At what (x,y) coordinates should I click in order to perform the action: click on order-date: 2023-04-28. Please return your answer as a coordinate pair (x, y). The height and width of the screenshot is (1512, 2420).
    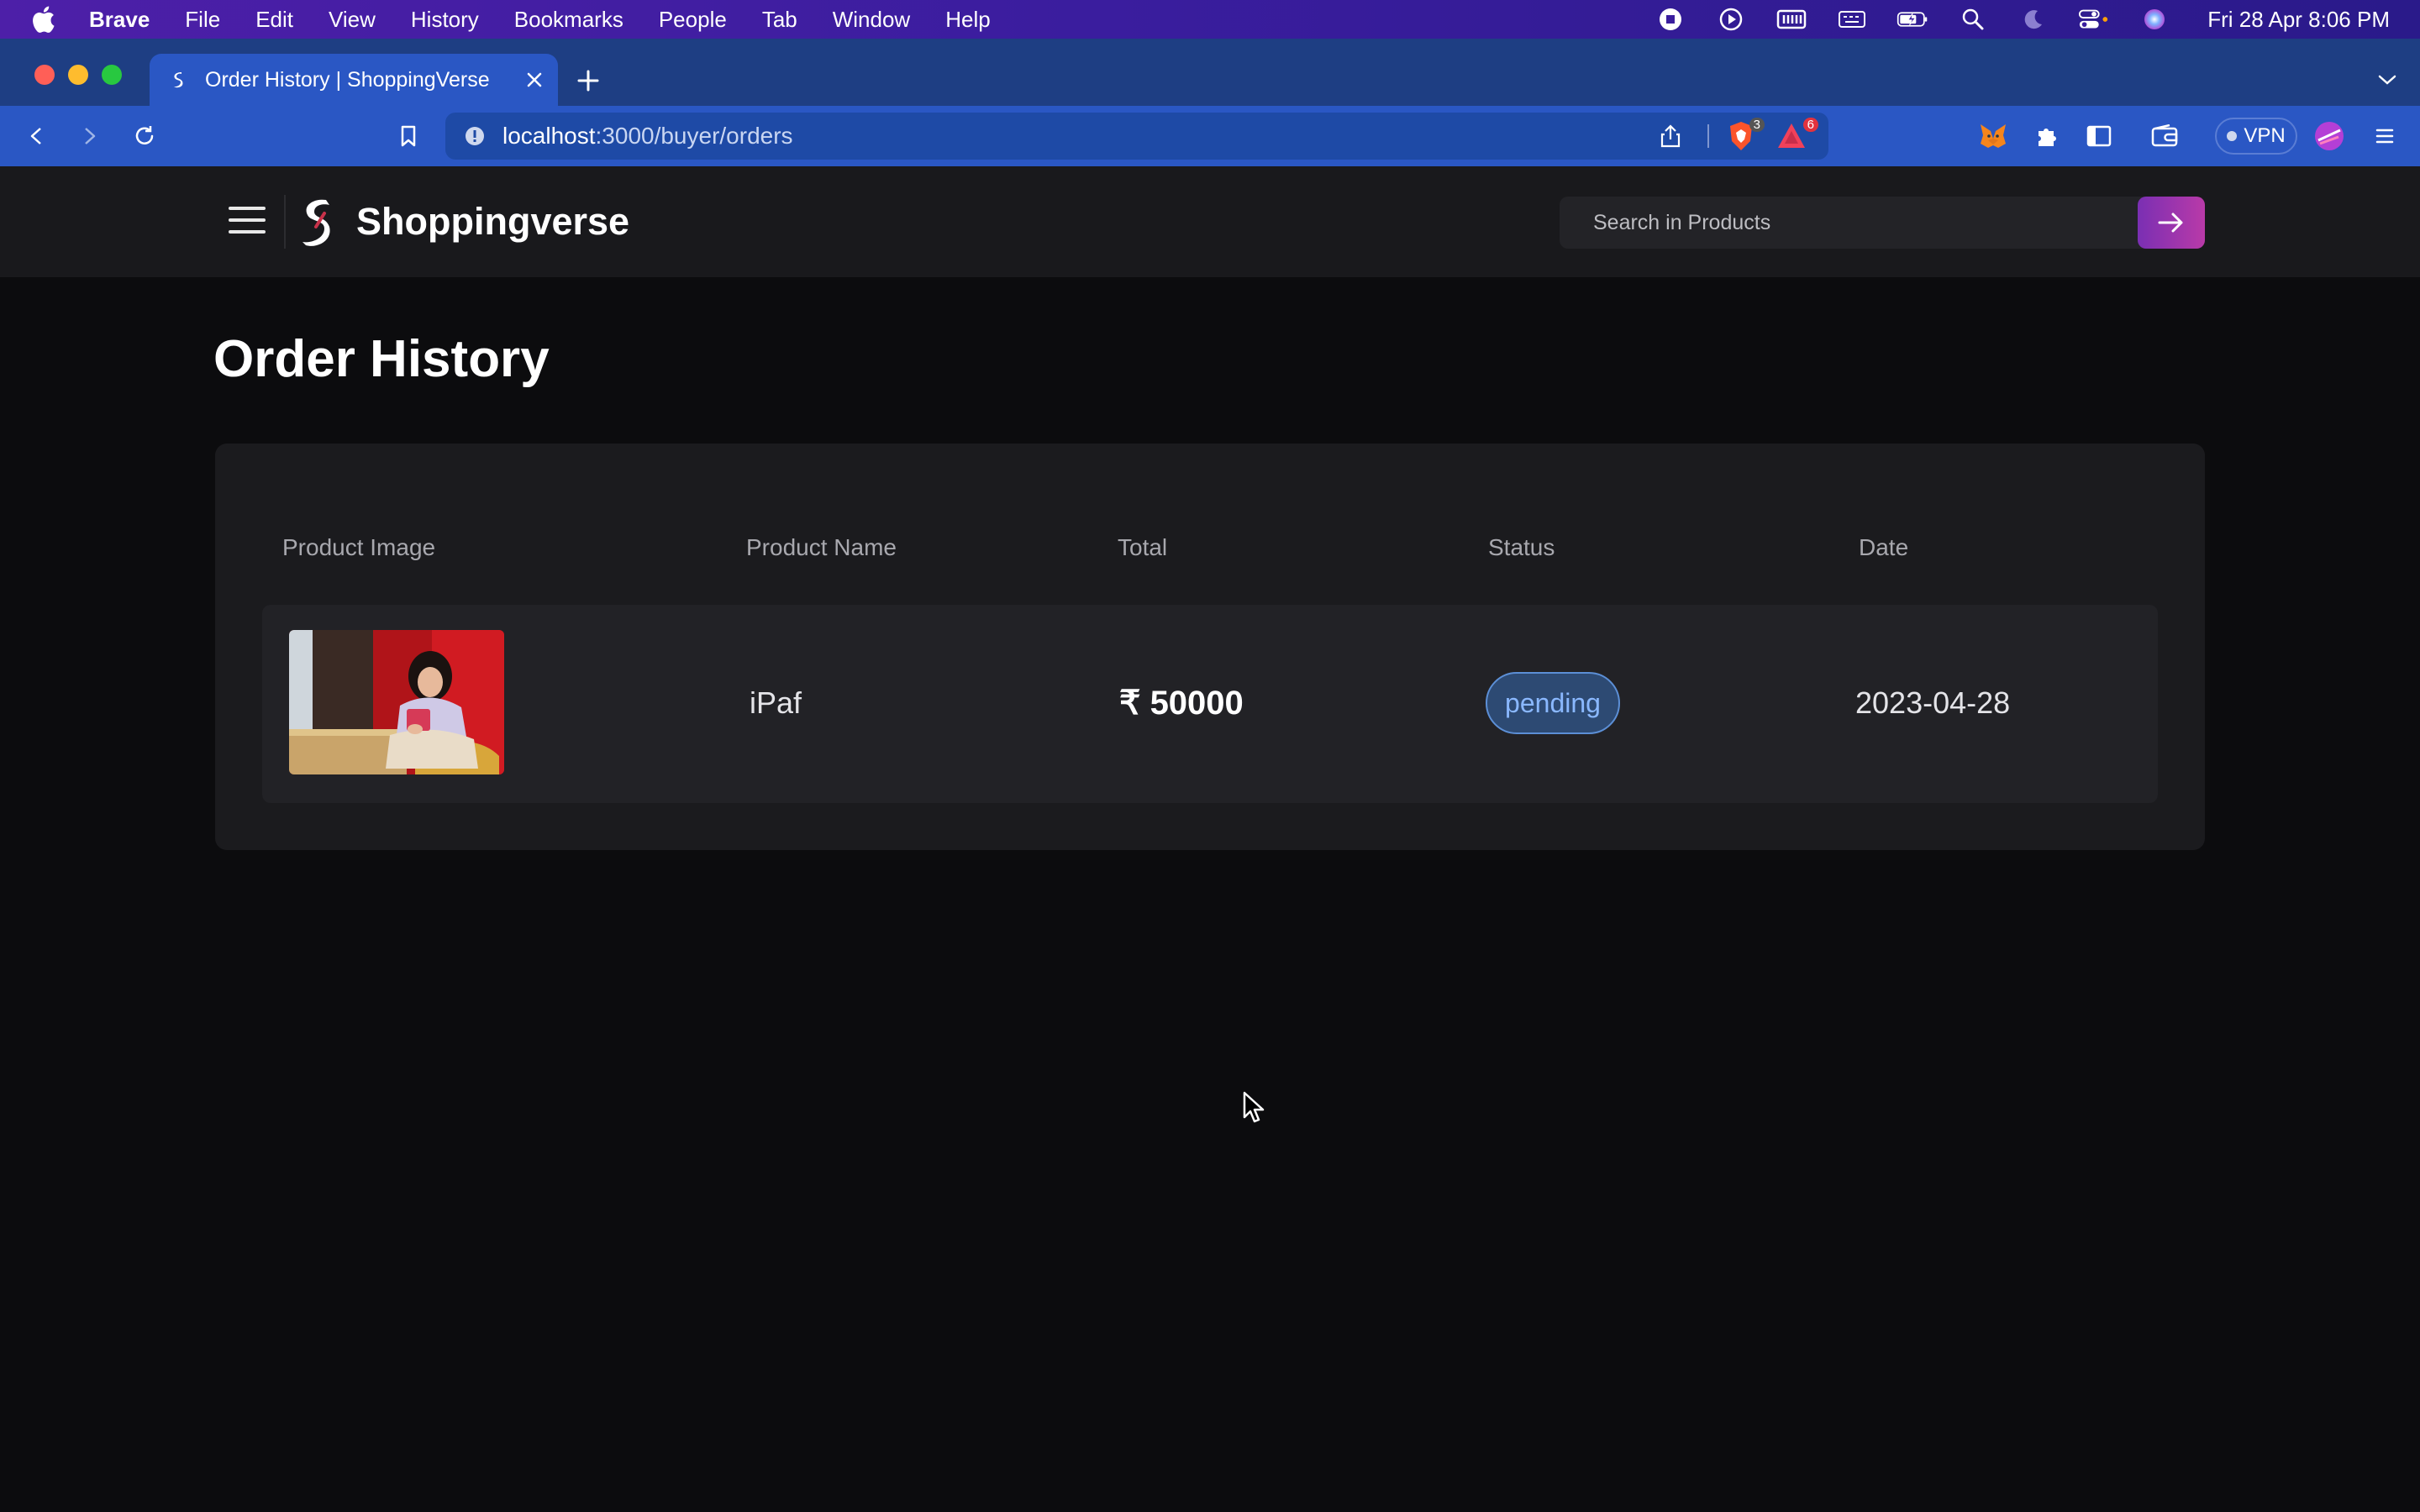
    Looking at the image, I should click on (1933, 702).